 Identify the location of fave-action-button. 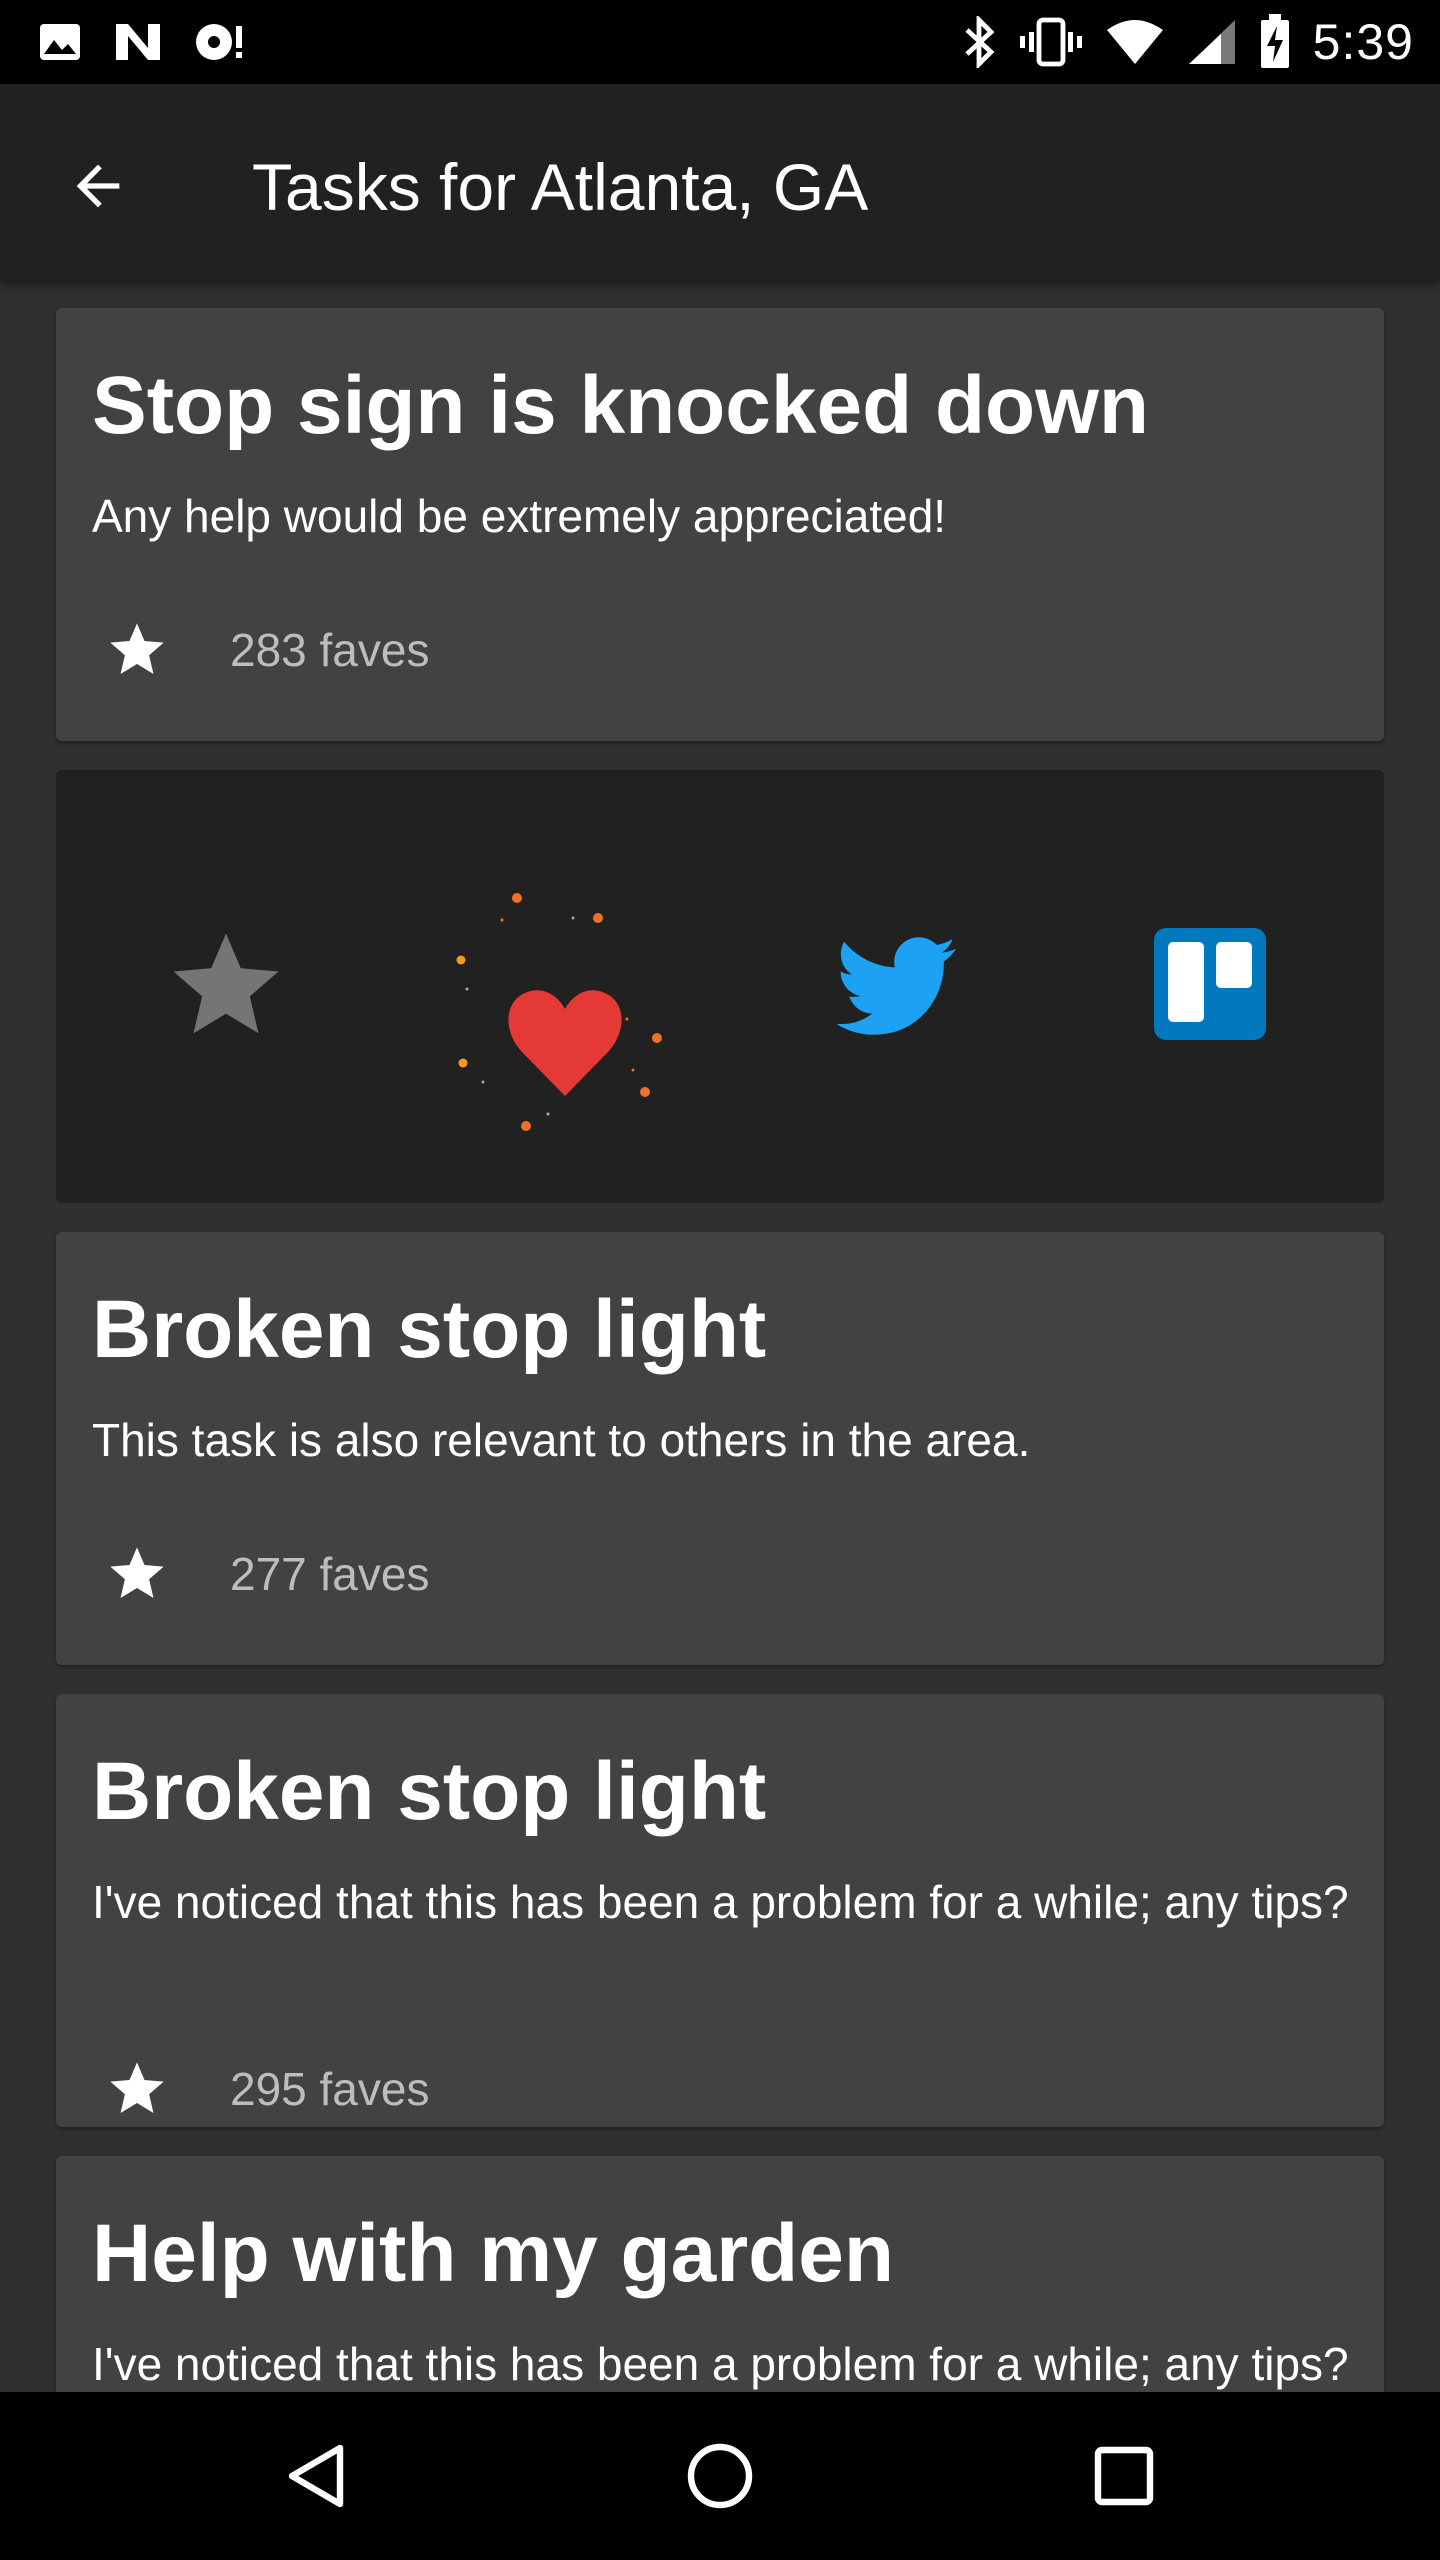
(226, 986).